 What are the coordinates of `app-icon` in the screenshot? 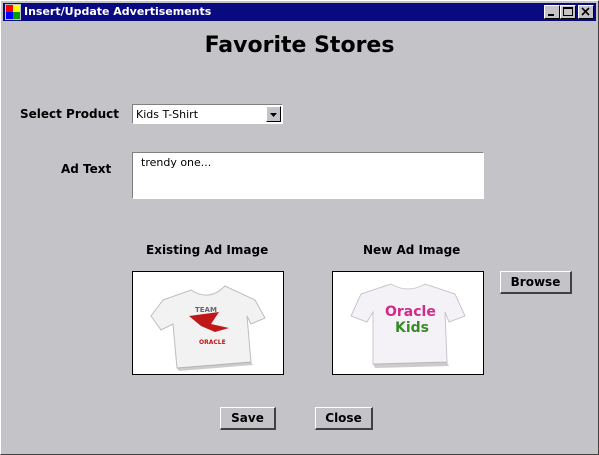 It's located at (13, 12).